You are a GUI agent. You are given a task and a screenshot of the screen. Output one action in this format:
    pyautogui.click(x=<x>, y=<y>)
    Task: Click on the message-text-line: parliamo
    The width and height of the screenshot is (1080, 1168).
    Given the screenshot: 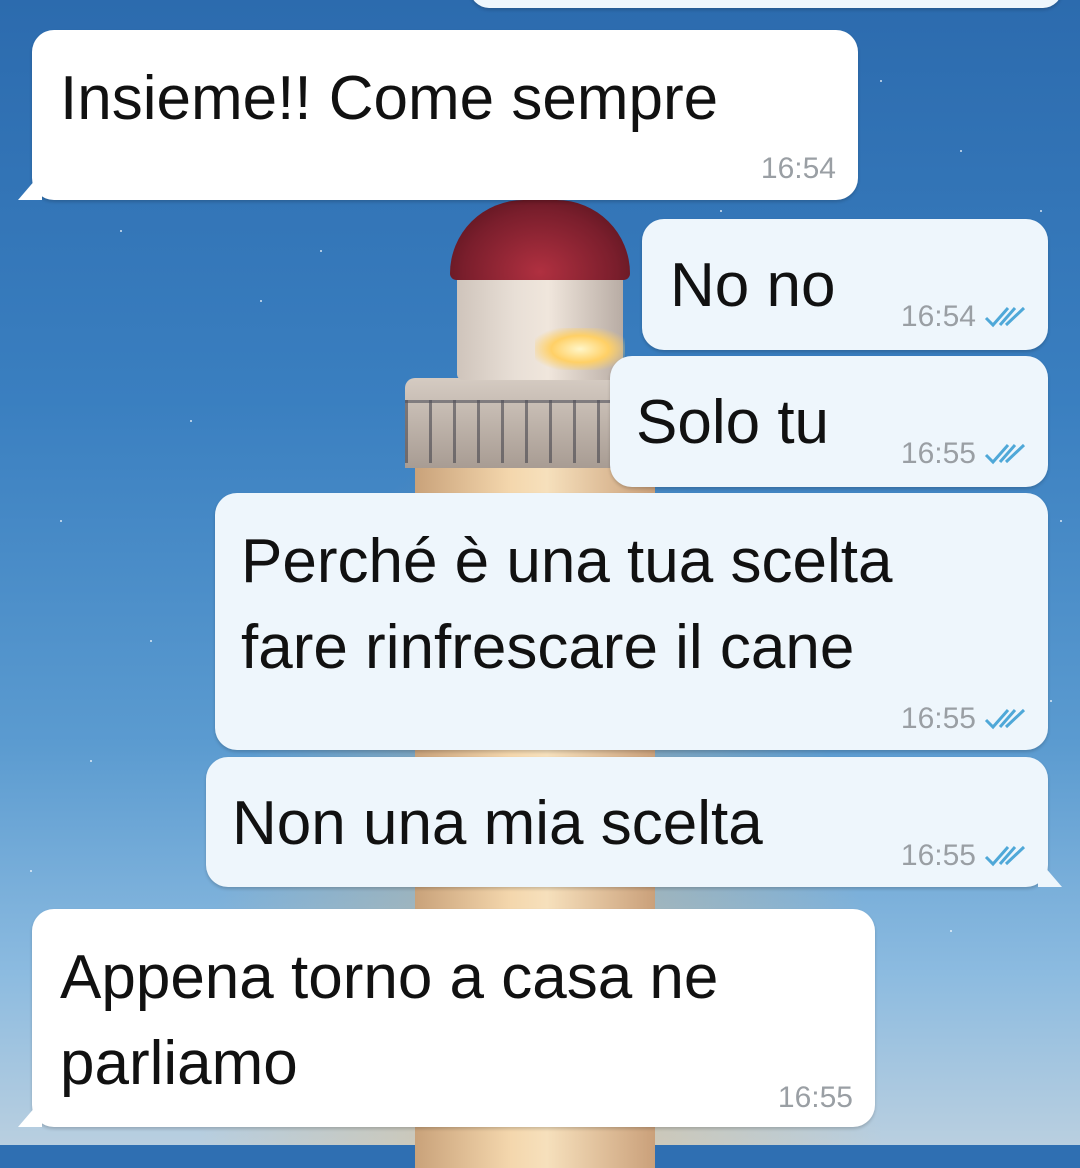 What is the action you would take?
    pyautogui.click(x=179, y=1063)
    